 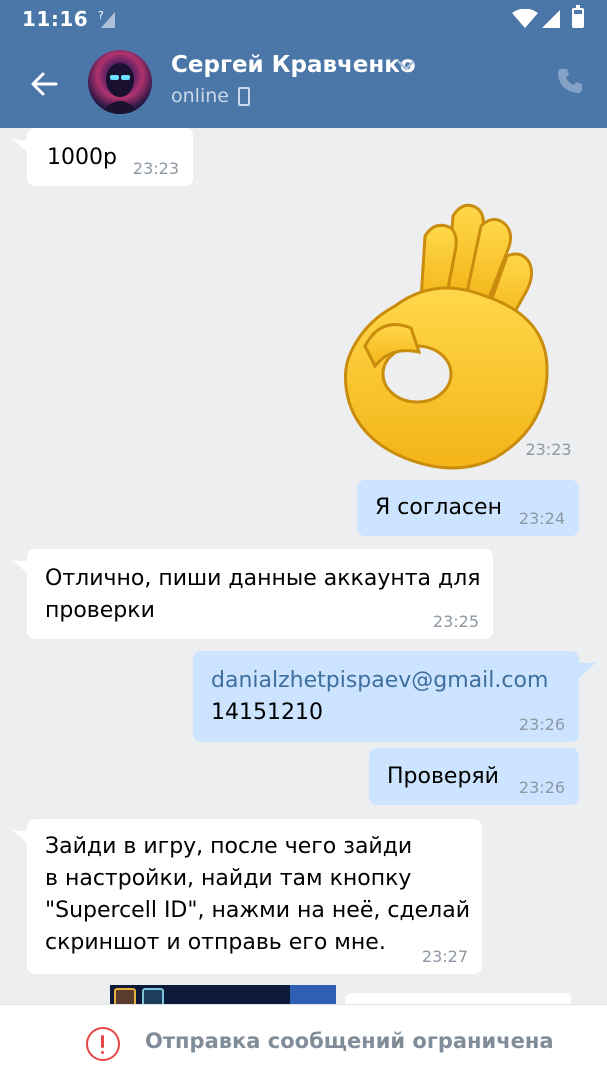 What do you see at coordinates (379, 681) in the screenshot?
I see `email-link: danialzhetpispaev@gmail.com` at bounding box center [379, 681].